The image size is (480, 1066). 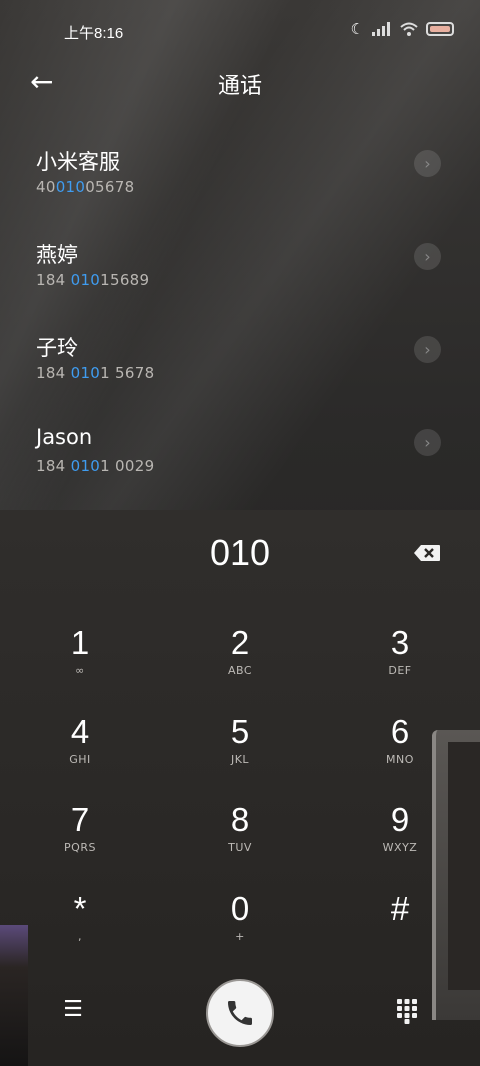 What do you see at coordinates (240, 664) in the screenshot?
I see `key-2: 2 ABC` at bounding box center [240, 664].